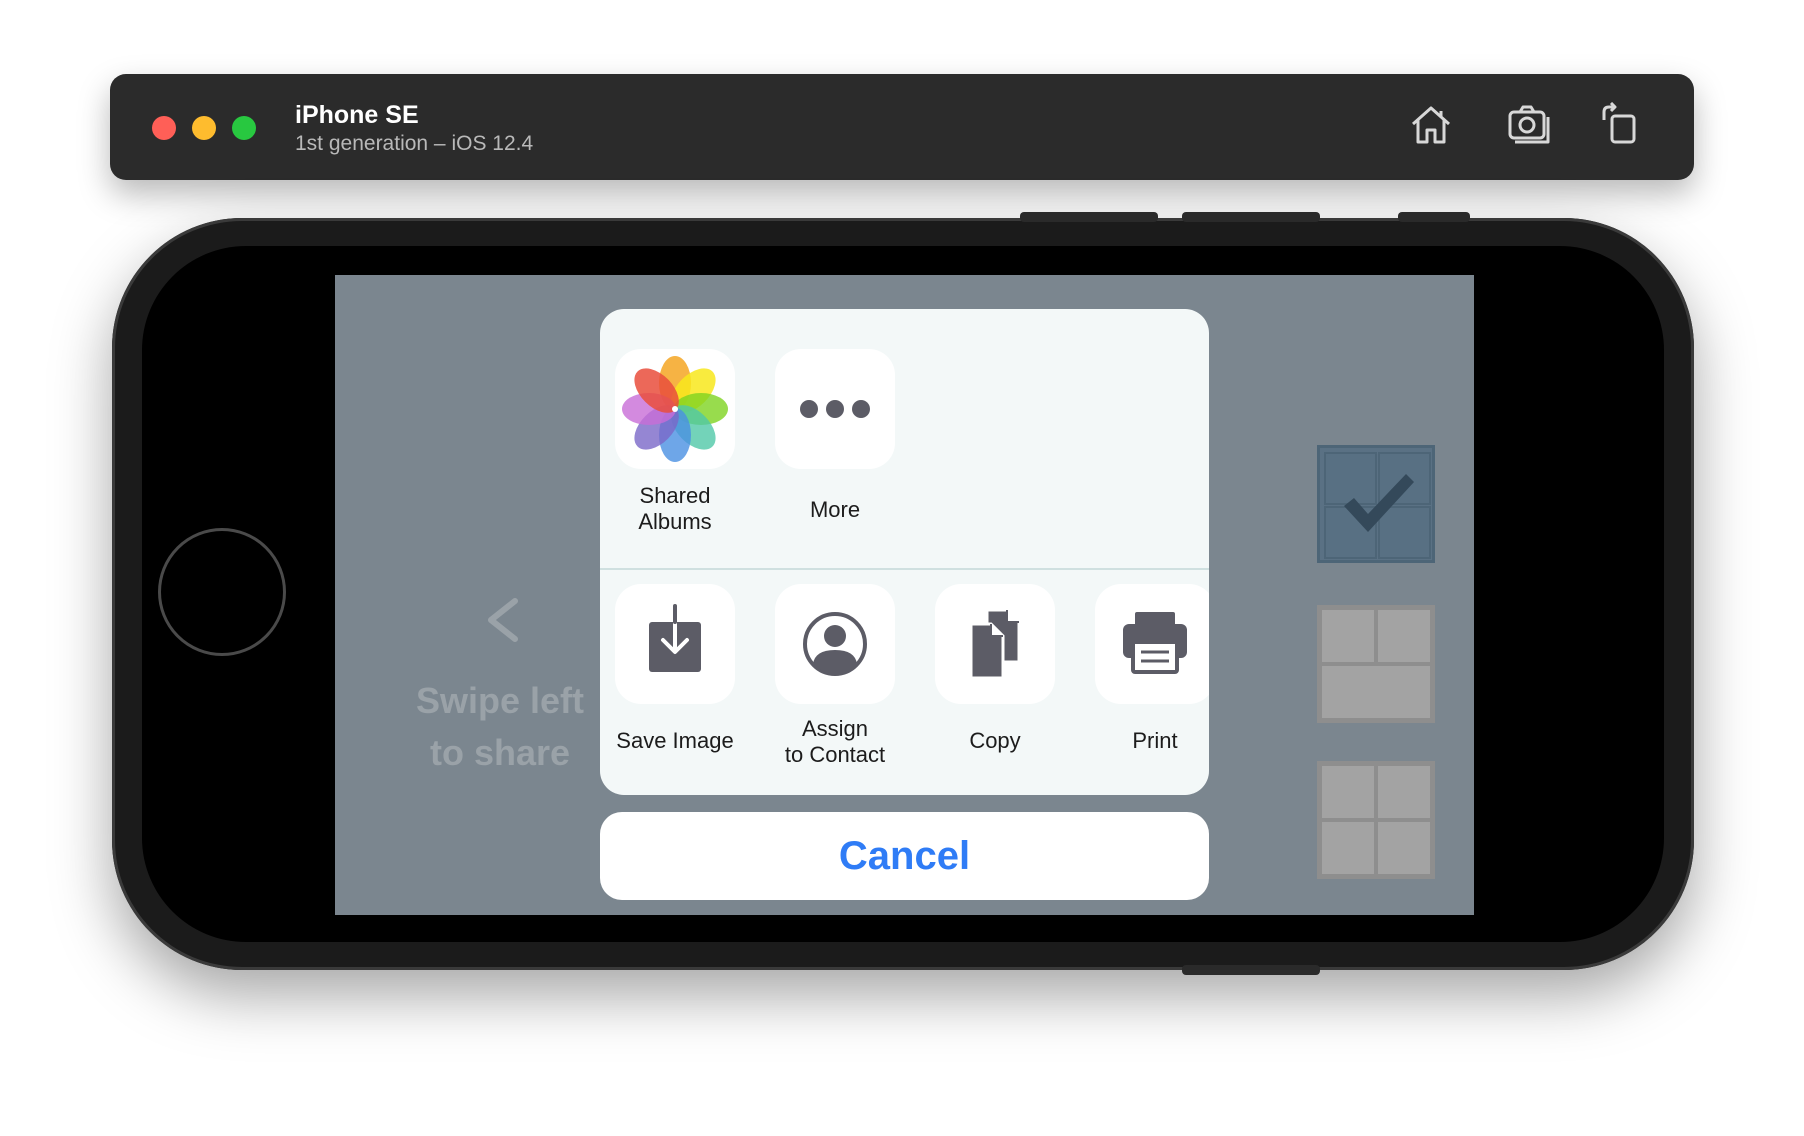 The width and height of the screenshot is (1804, 1136). Describe the element at coordinates (1376, 664) in the screenshot. I see `layout-option-two-top-one-bottom` at that location.